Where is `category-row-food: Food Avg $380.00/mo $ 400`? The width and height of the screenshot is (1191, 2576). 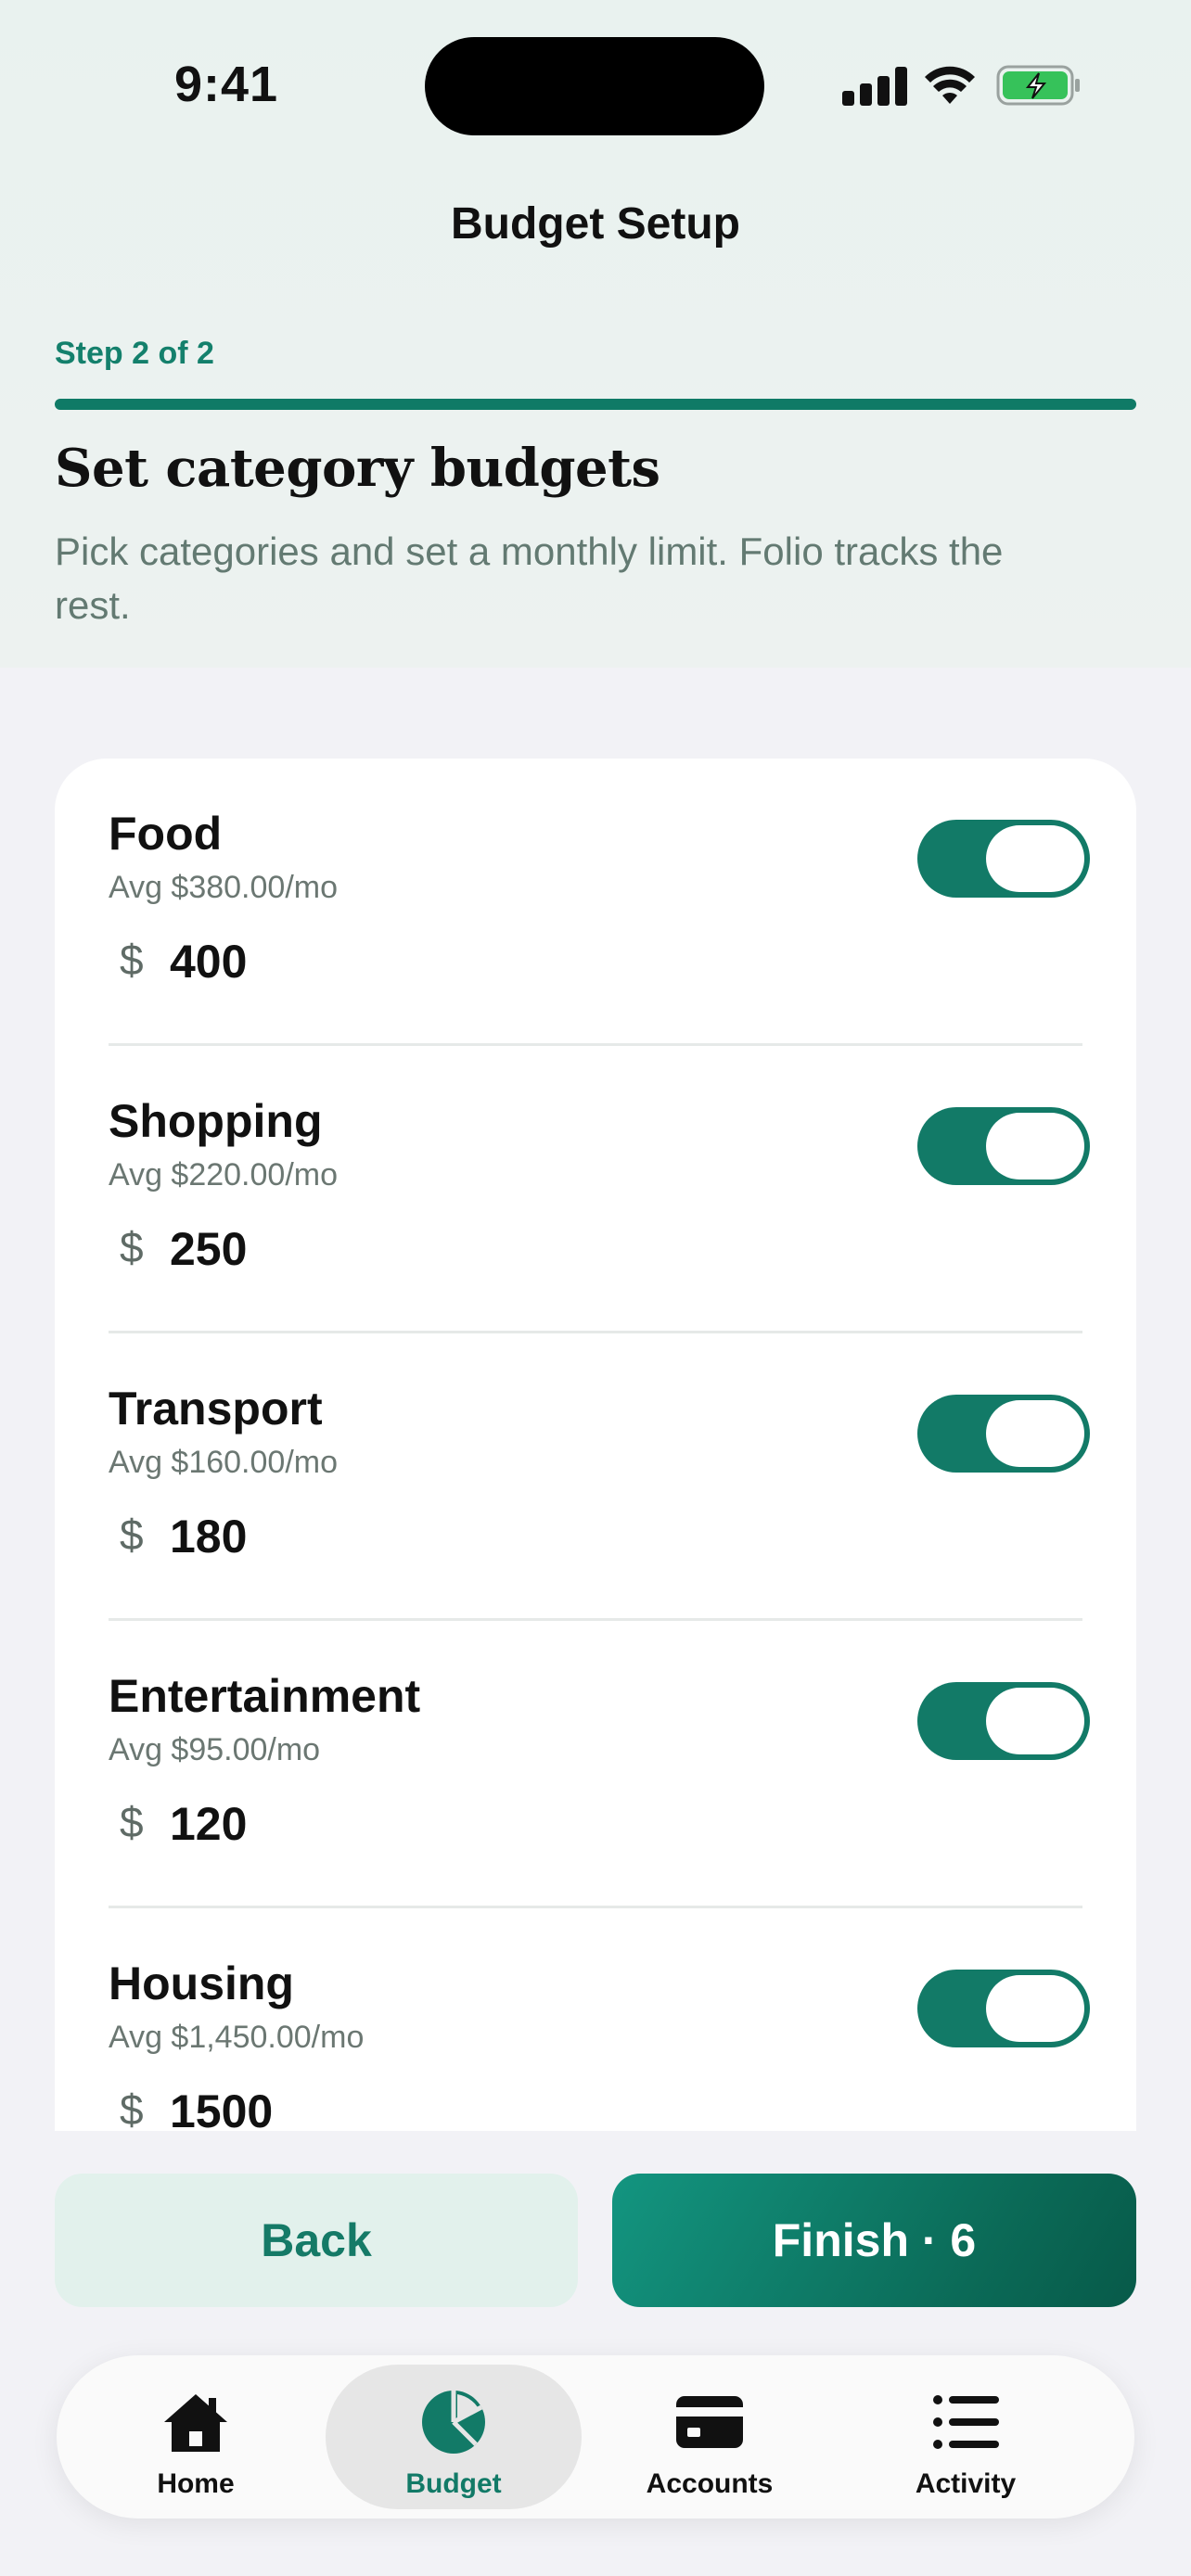 category-row-food: Food Avg $380.00/mo $ 400 is located at coordinates (595, 903).